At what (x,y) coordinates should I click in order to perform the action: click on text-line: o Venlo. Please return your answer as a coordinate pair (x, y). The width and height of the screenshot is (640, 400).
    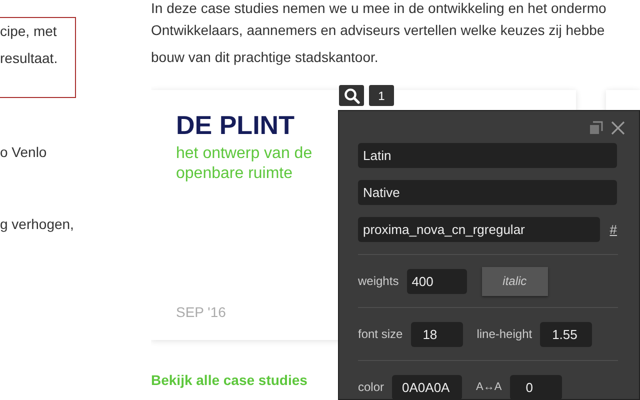
    Looking at the image, I should click on (24, 152).